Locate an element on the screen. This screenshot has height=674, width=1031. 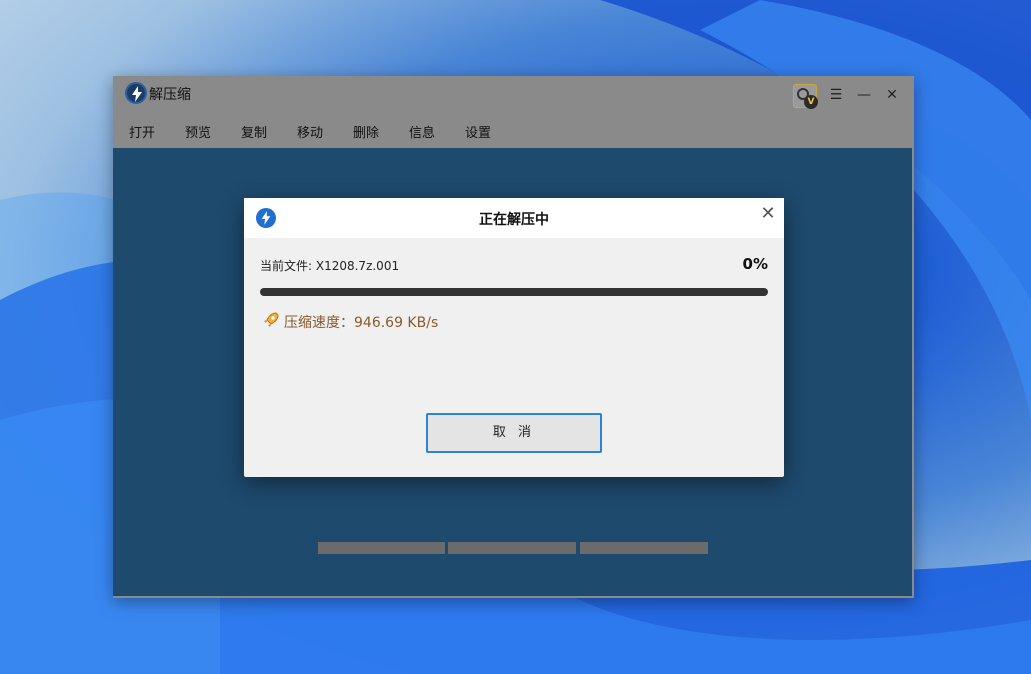
rocket-icon is located at coordinates (271, 320).